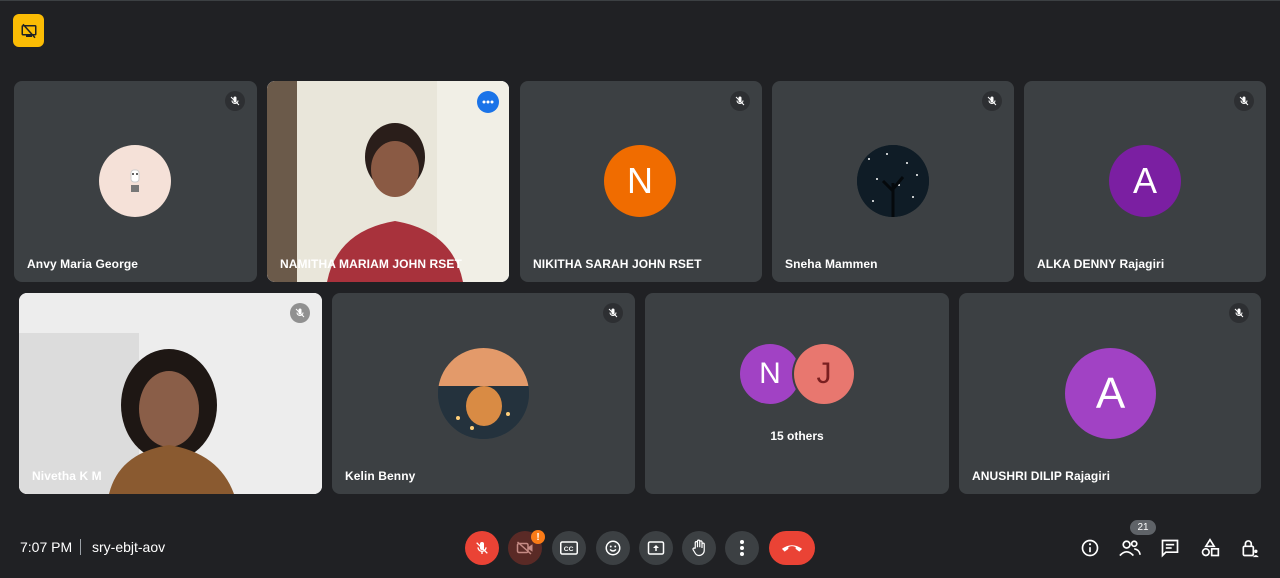  What do you see at coordinates (46, 547) in the screenshot?
I see `meeting-time: 7:07 PM` at bounding box center [46, 547].